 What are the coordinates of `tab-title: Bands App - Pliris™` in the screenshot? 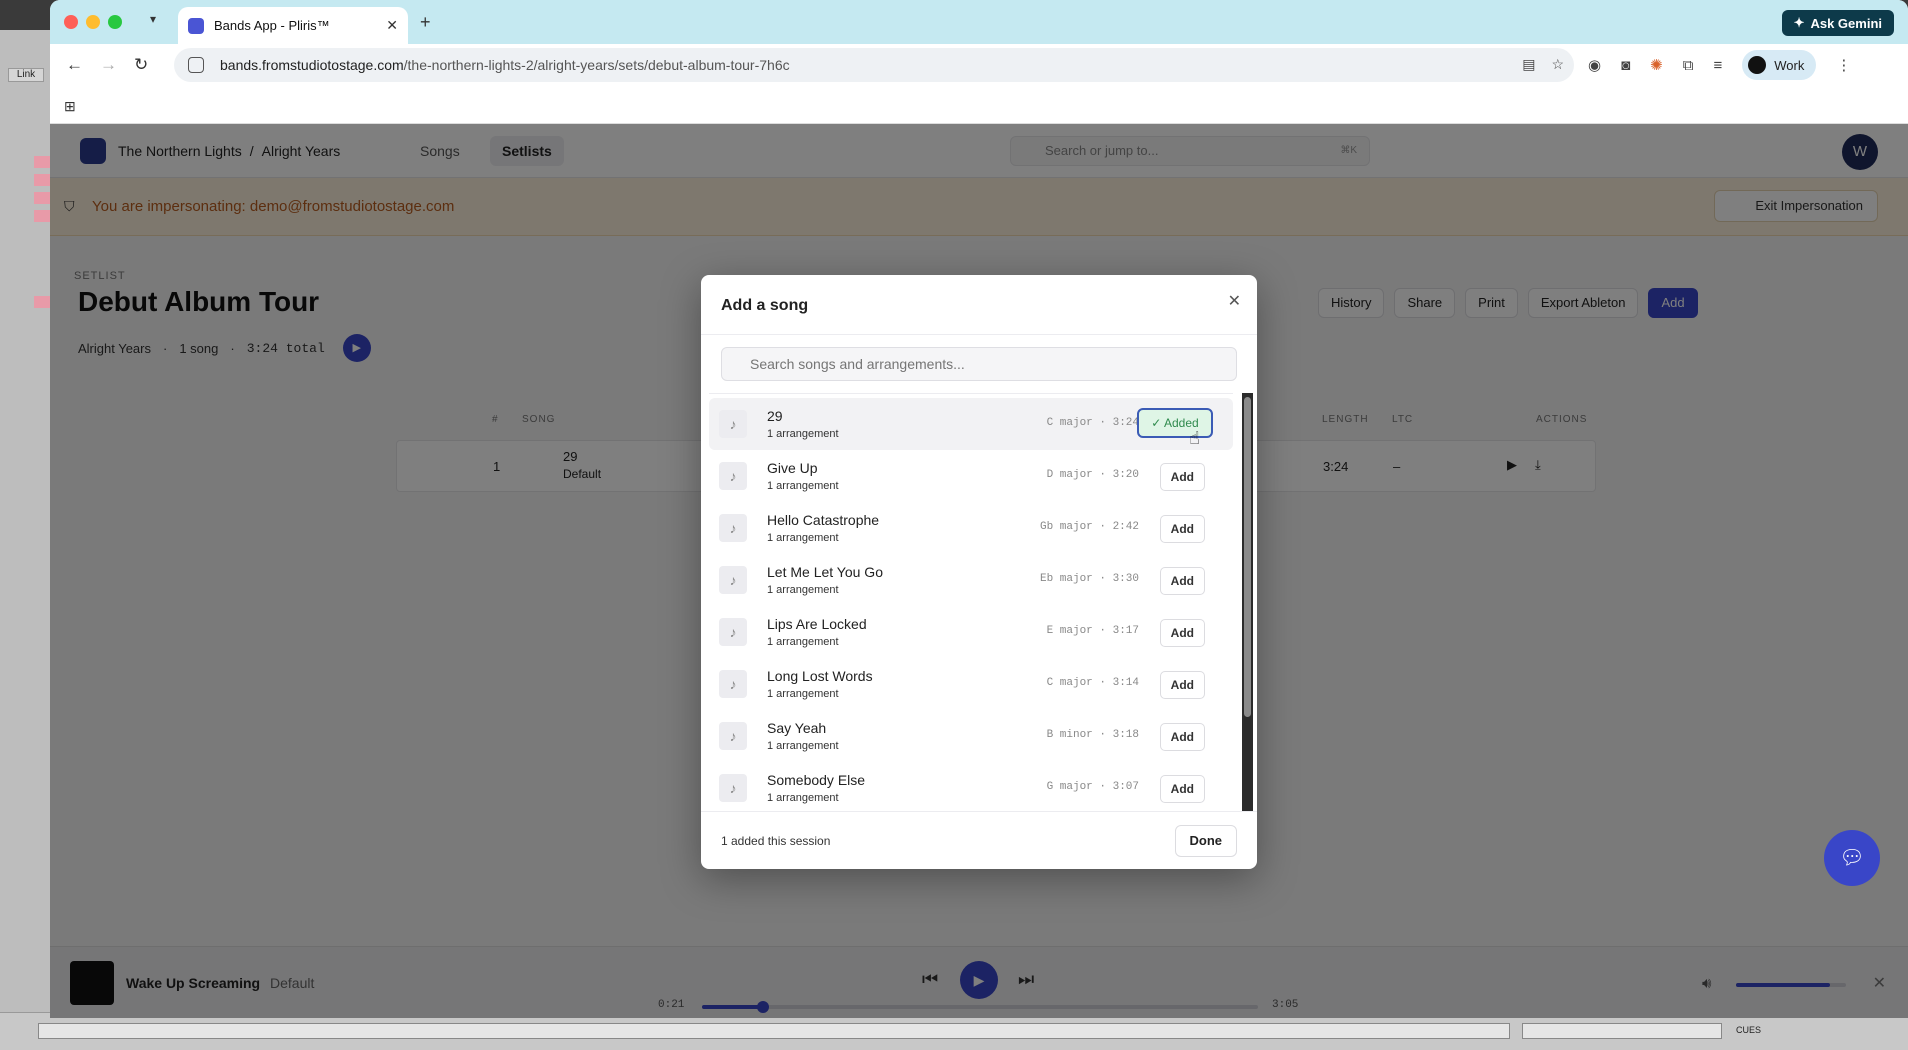 It's located at (272, 25).